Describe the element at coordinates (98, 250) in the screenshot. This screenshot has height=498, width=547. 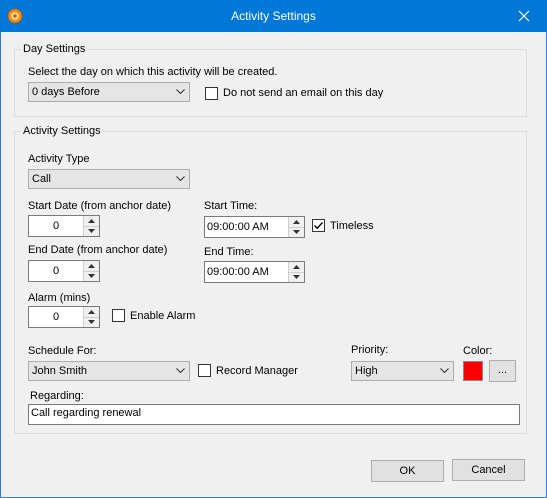
I see `end-date-label: End Date (from anchor date)` at that location.